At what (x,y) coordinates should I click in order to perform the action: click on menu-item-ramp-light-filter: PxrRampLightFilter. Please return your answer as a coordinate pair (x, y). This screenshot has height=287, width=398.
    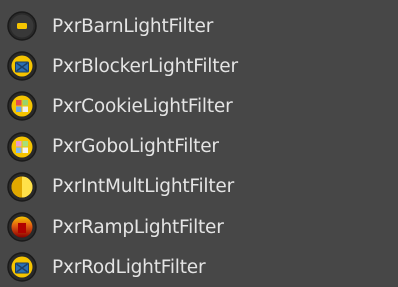
    Looking at the image, I should click on (199, 227).